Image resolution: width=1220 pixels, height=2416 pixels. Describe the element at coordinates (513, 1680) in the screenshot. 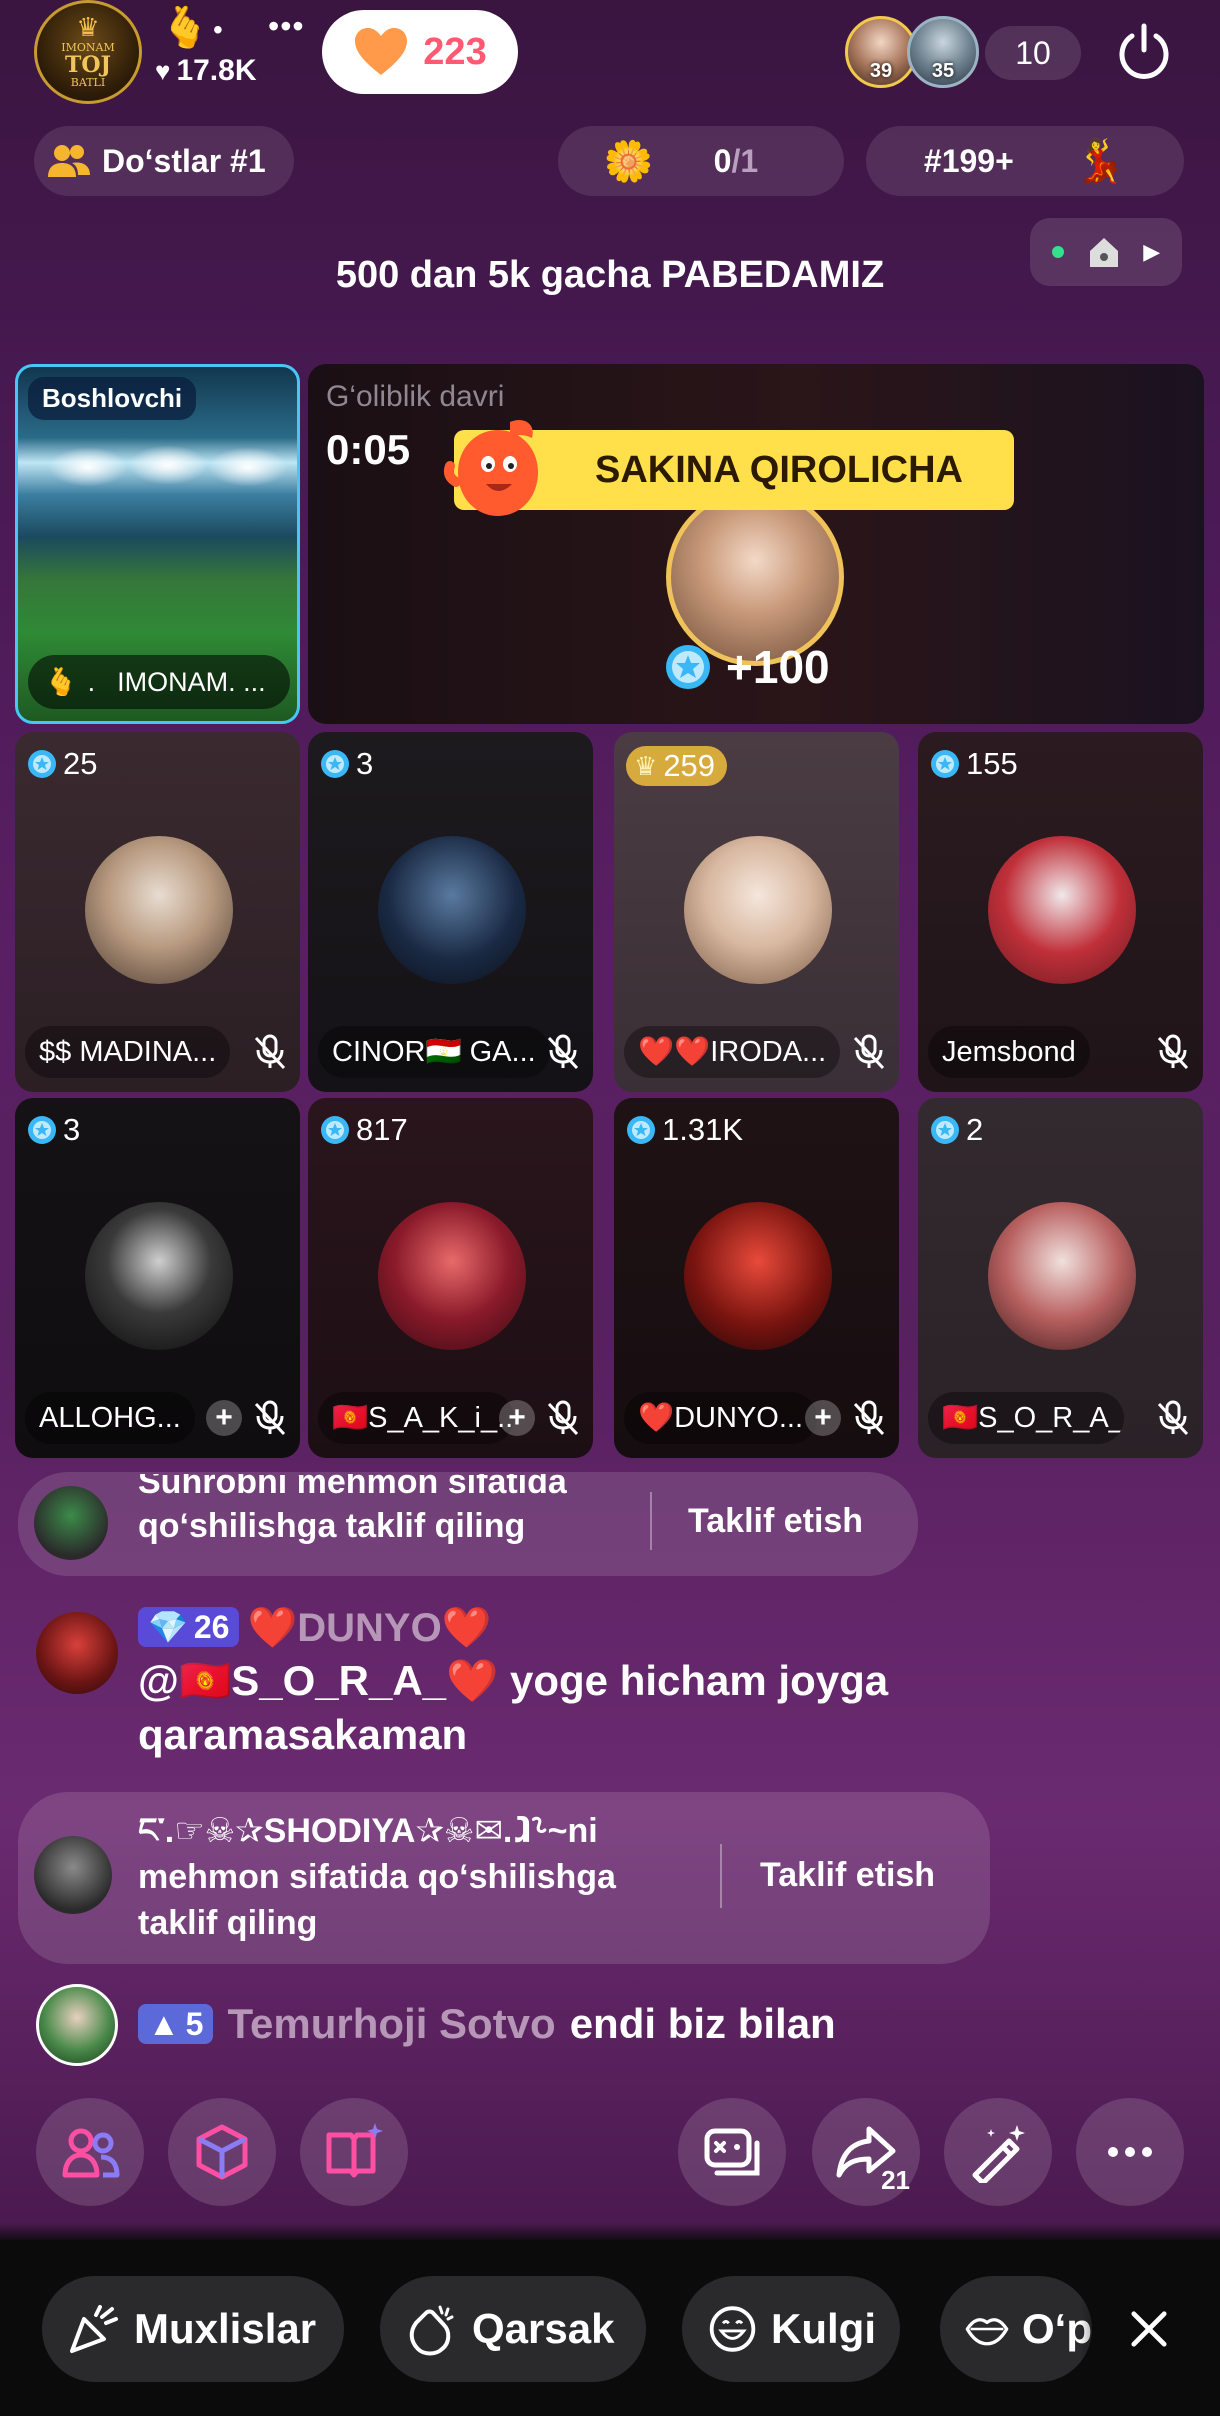

I see `chat-text: @🇰🇬S_O_R_A_❤️ yoge hicham joyga` at that location.